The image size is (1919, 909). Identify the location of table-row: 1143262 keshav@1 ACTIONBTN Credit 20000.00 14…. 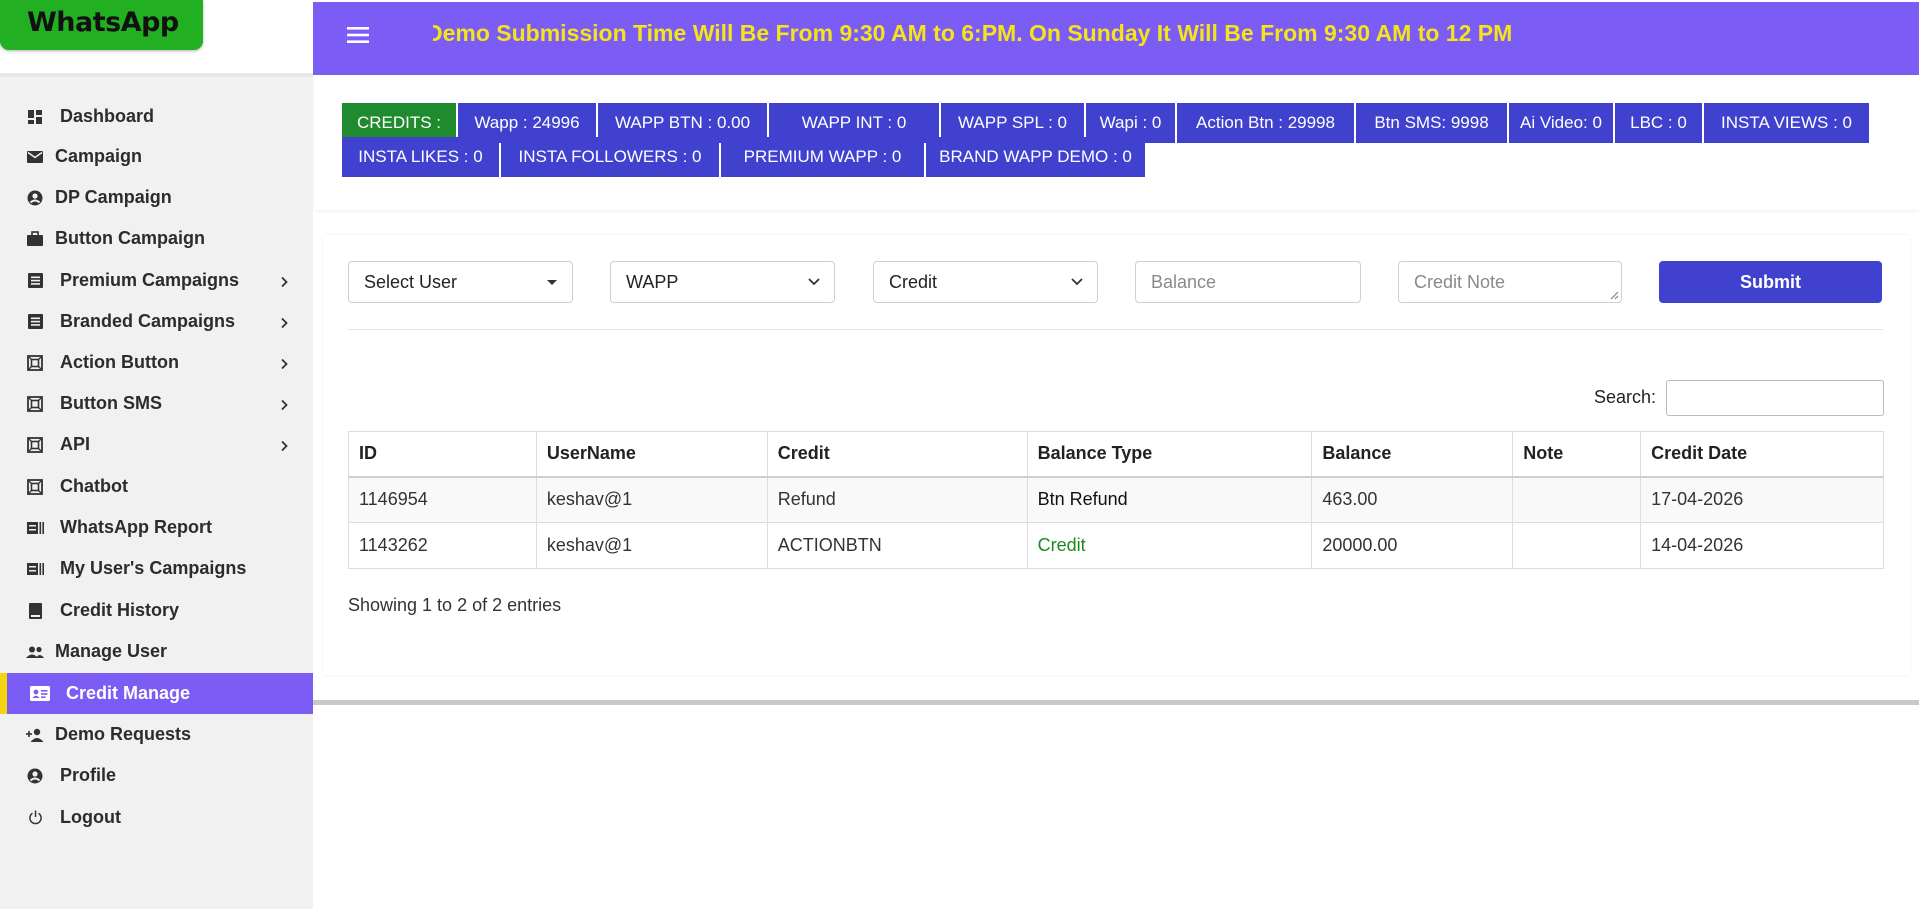
(1116, 545).